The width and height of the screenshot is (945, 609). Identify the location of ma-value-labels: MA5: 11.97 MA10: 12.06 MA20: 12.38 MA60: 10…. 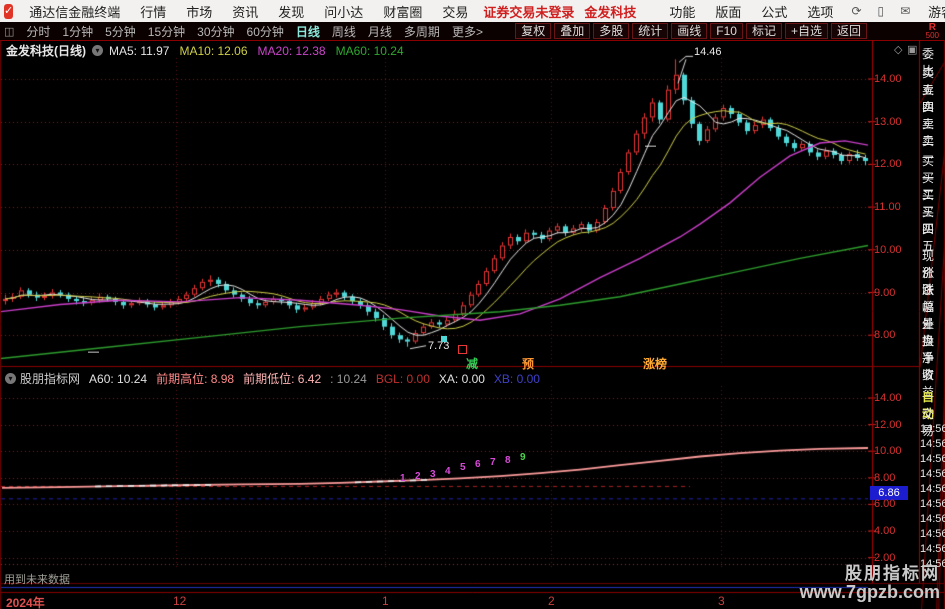
(261, 51).